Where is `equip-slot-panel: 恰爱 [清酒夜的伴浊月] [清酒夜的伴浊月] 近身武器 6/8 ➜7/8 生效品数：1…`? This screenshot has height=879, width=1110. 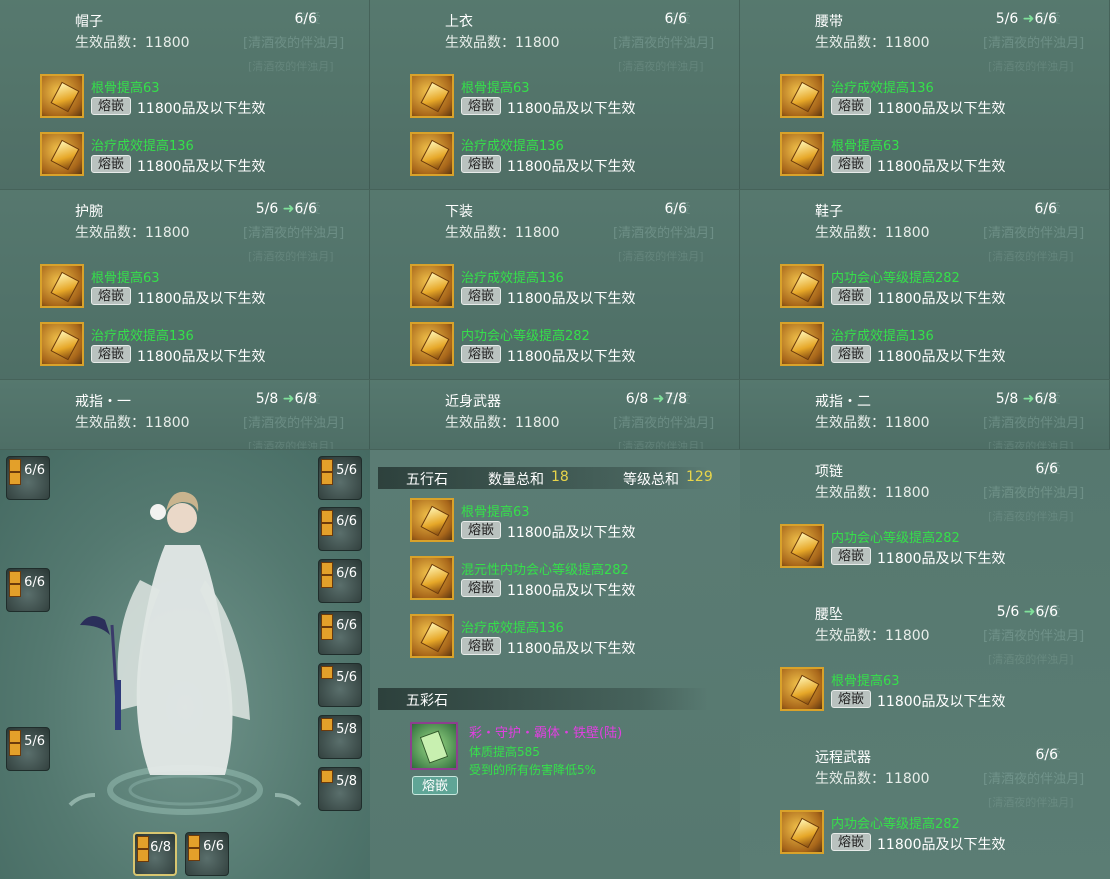 equip-slot-panel: 恰爱 [清酒夜的伴浊月] [清酒夜的伴浊月] 近身武器 6/8 ➜7/8 生效品数：1… is located at coordinates (555, 415).